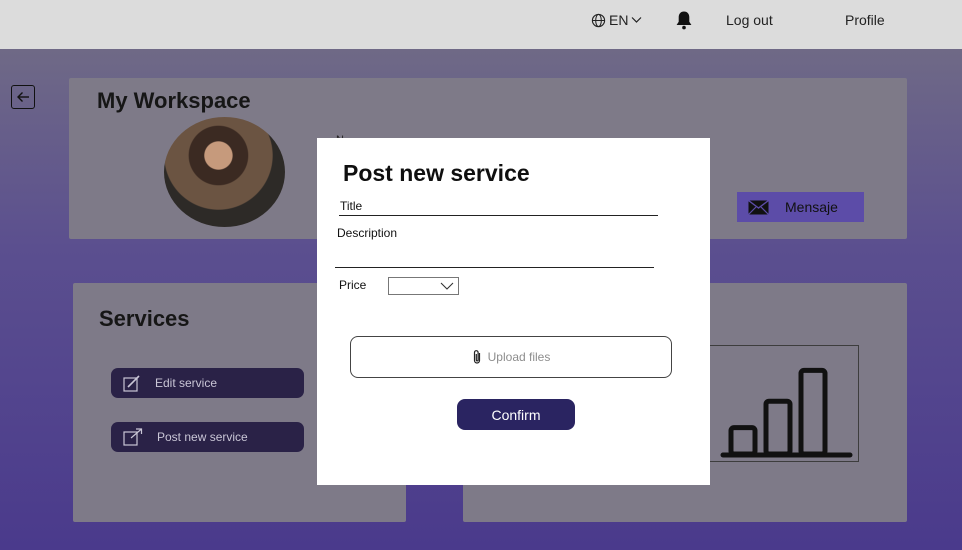 This screenshot has width=962, height=550. Describe the element at coordinates (436, 173) in the screenshot. I see `modal-title: Post new service` at that location.